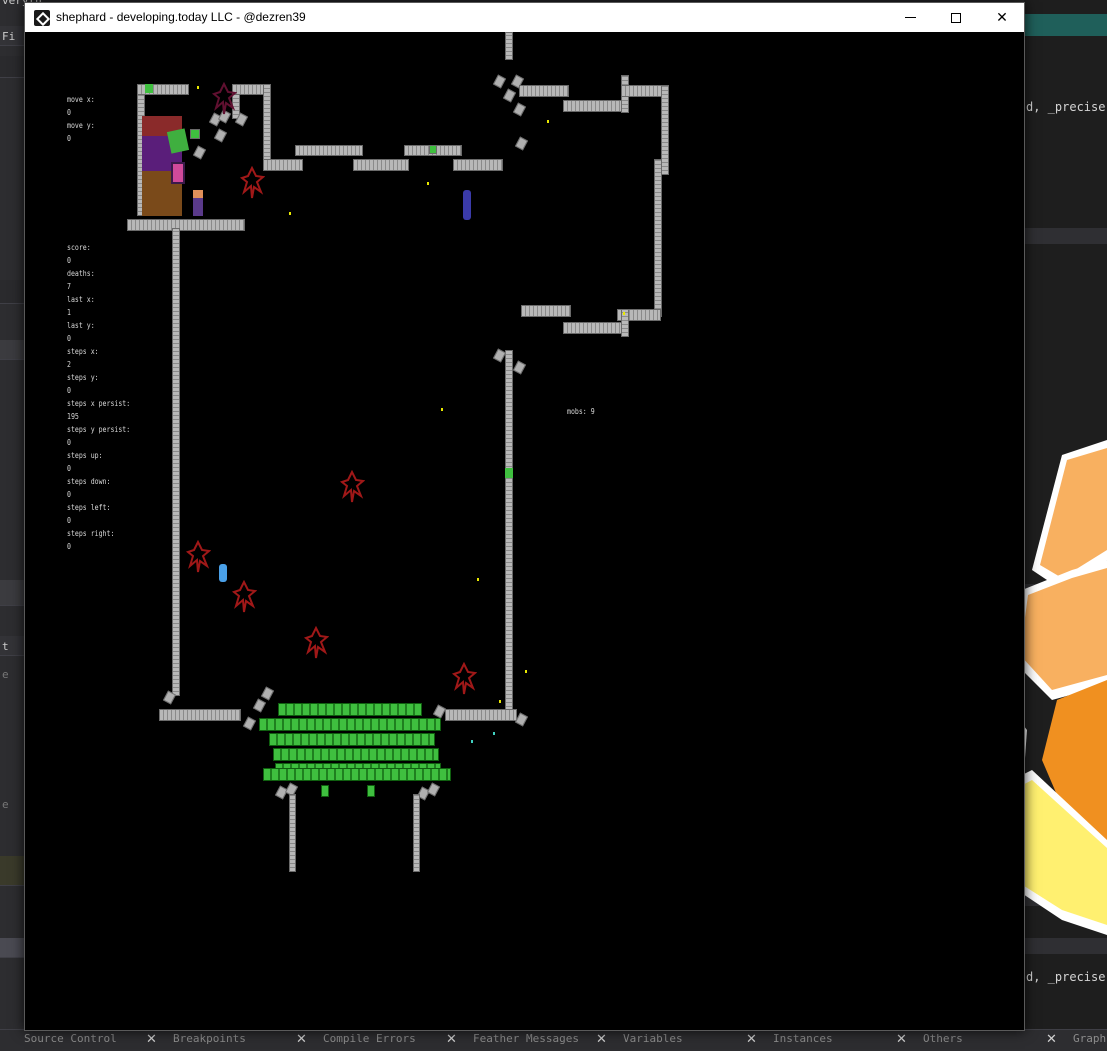 Image resolution: width=1107 pixels, height=1051 pixels. Describe the element at coordinates (1065, 236) in the screenshot. I see `ide-right-bar` at that location.